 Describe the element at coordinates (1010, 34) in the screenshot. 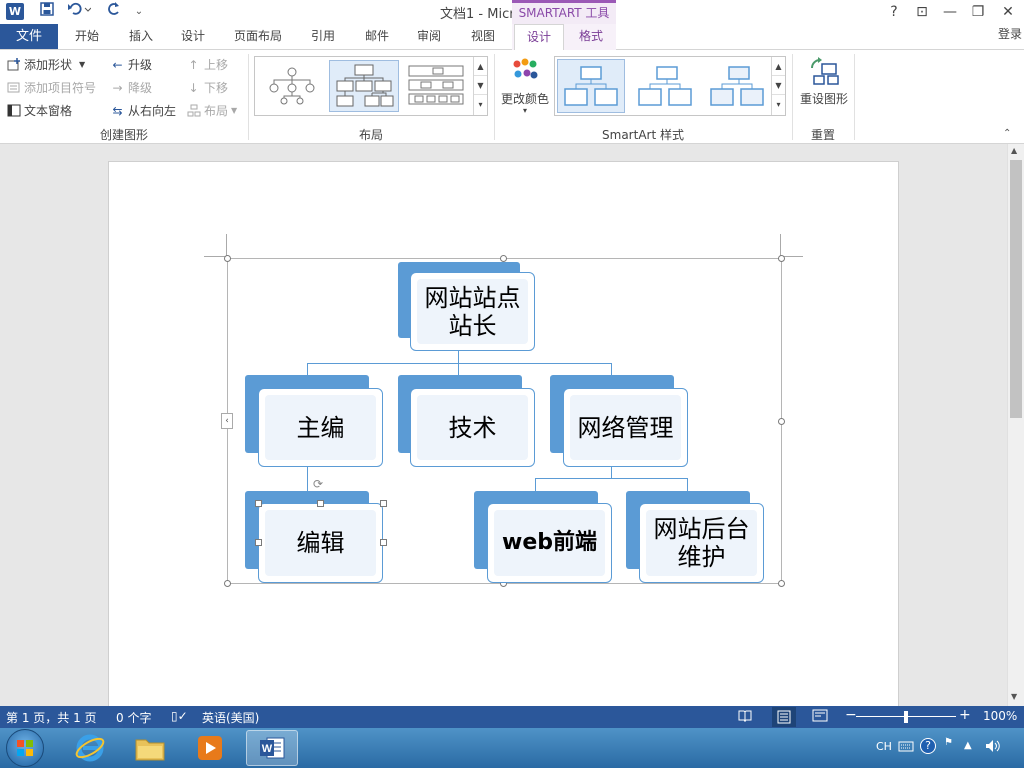

I see `login-link: 登录` at that location.